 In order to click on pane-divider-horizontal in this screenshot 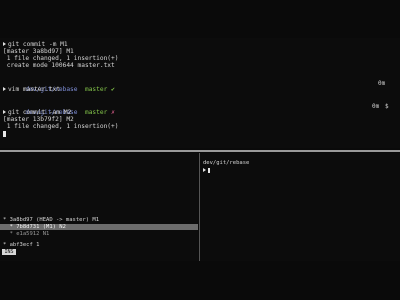, I will do `click(200, 151)`.